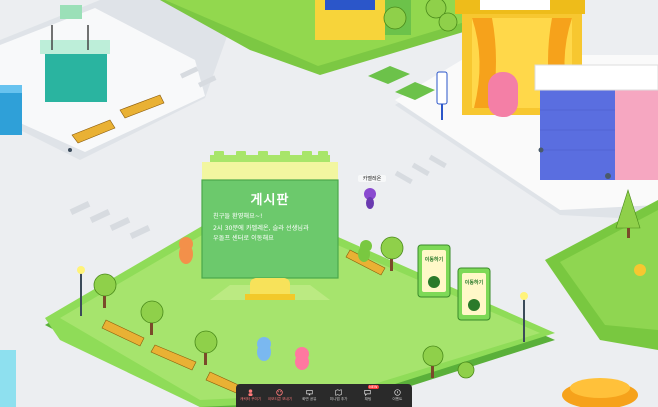 The height and width of the screenshot is (407, 658). Describe the element at coordinates (261, 228) in the screenshot. I see `notice-board-line: 2시 30분에 카멜레온, 슬라 선생님과` at that location.